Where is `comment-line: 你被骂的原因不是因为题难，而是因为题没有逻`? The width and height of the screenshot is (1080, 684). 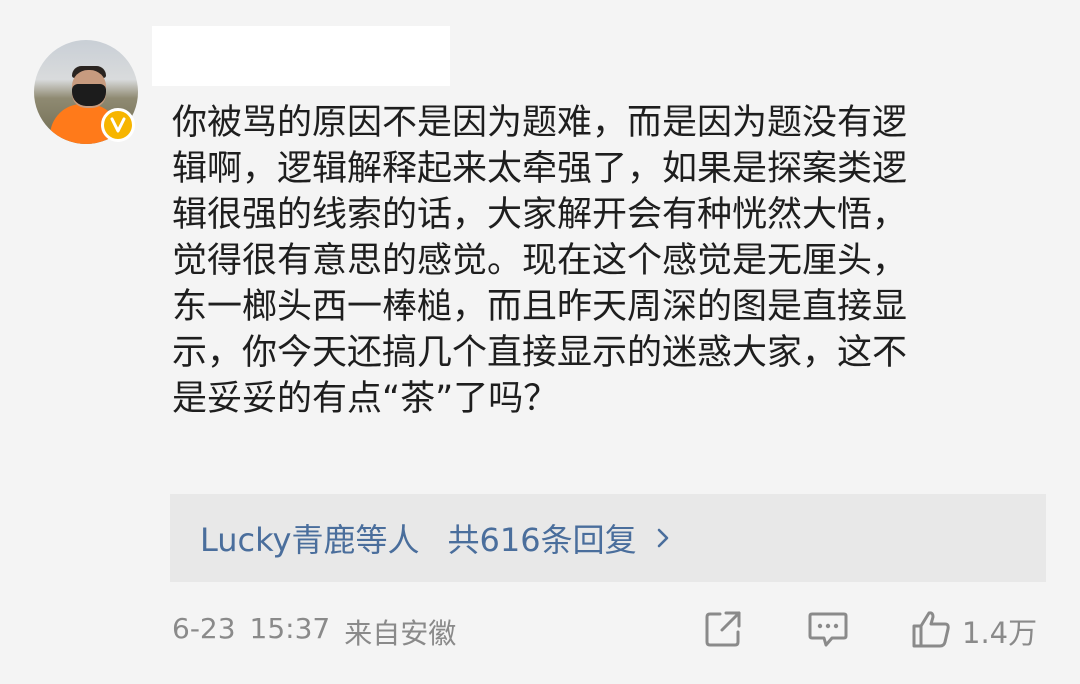 comment-line: 你被骂的原因不是因为题难，而是因为题没有逻 is located at coordinates (540, 123).